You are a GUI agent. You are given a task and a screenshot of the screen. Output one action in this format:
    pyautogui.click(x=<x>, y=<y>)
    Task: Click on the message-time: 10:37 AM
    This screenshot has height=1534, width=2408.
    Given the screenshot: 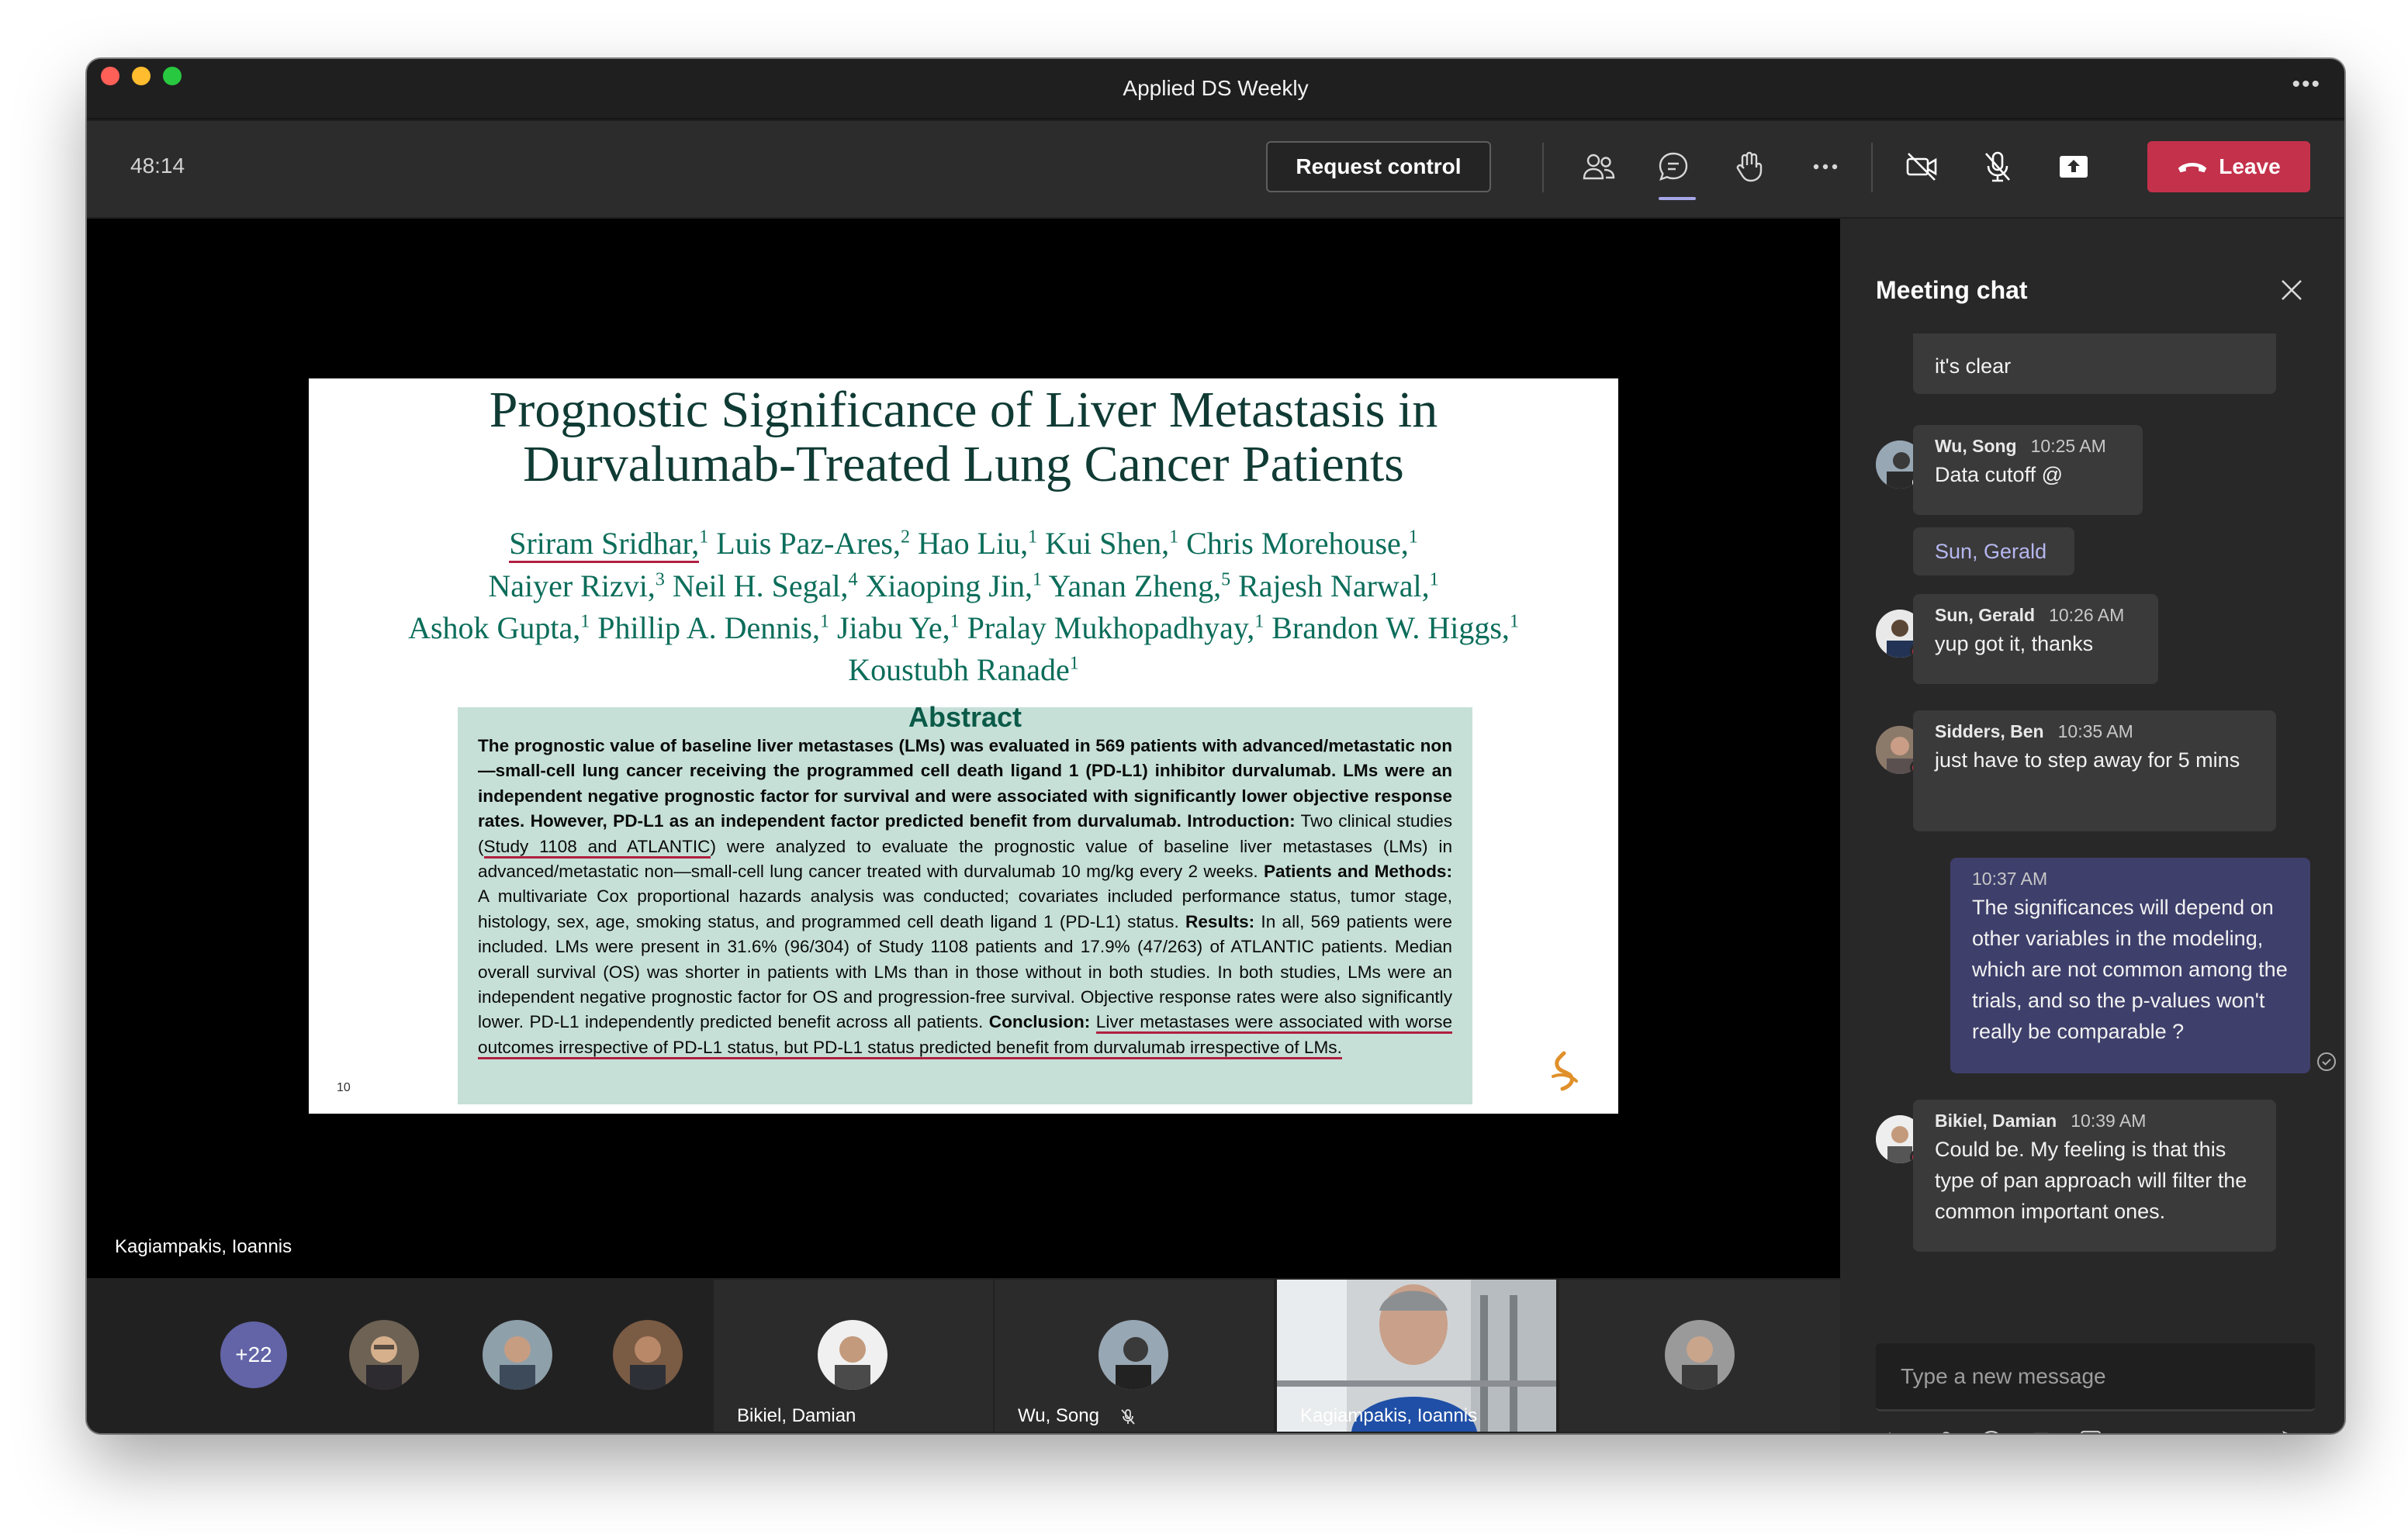 What is the action you would take?
    pyautogui.click(x=2010, y=879)
    